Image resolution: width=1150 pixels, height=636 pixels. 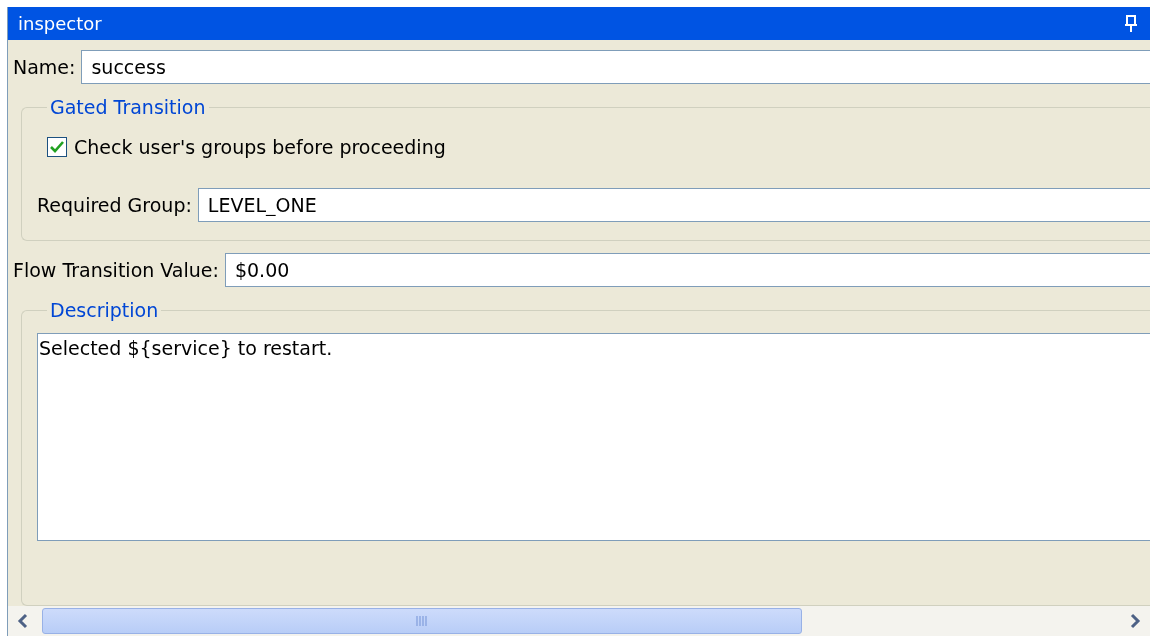 I want to click on name-field: success, so click(x=615, y=67).